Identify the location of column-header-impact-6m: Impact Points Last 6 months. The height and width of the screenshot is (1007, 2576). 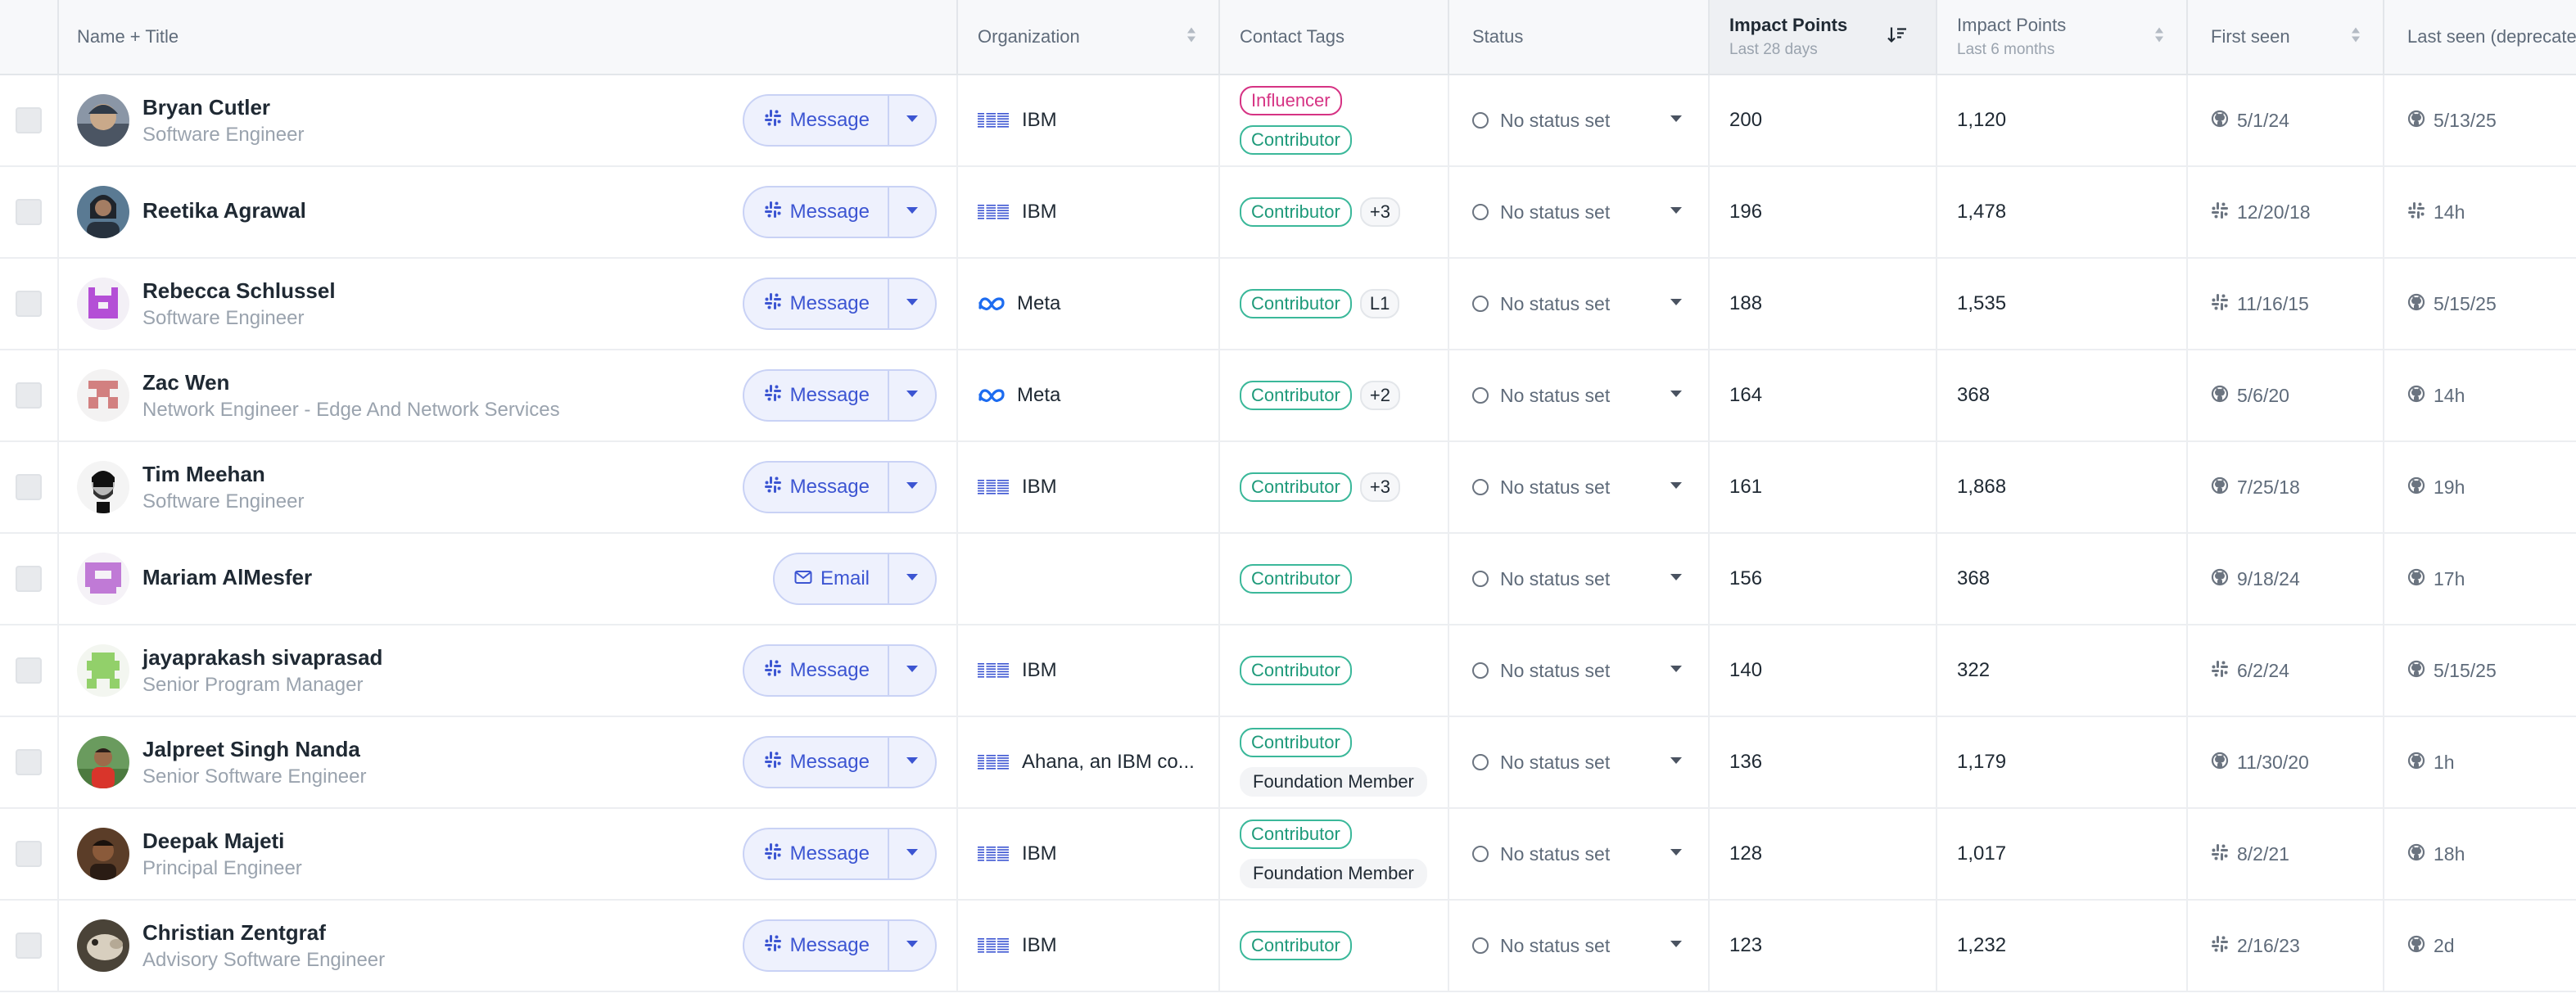
(2062, 37).